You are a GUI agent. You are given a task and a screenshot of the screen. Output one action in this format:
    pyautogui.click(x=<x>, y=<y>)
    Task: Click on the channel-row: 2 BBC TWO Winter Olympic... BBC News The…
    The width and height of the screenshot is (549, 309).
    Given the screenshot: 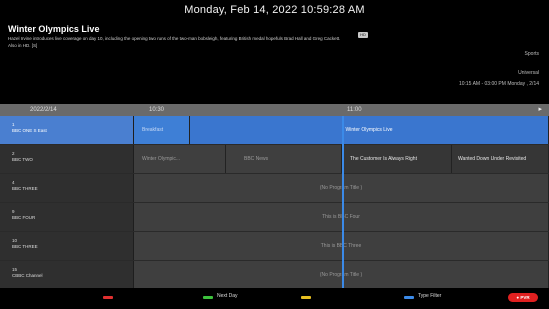 What is the action you would take?
    pyautogui.click(x=274, y=159)
    